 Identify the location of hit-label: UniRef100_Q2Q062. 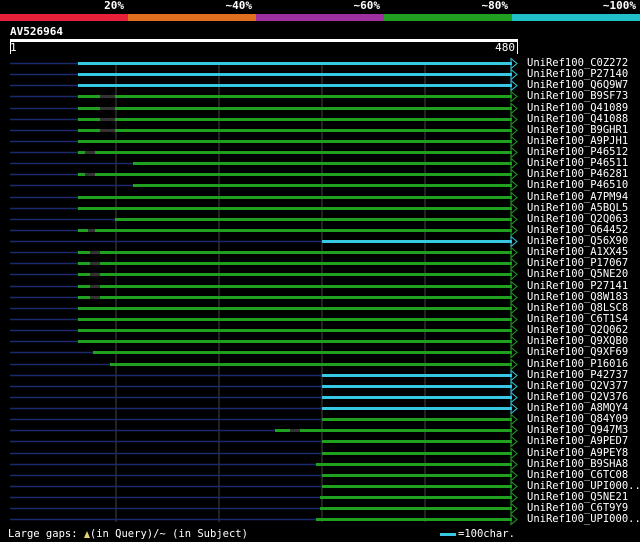
(577, 330).